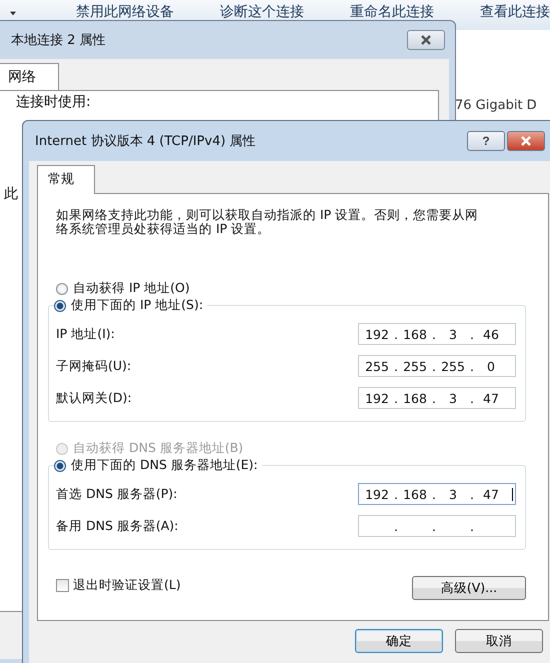  Describe the element at coordinates (11, 194) in the screenshot. I see `section-label: 此` at that location.